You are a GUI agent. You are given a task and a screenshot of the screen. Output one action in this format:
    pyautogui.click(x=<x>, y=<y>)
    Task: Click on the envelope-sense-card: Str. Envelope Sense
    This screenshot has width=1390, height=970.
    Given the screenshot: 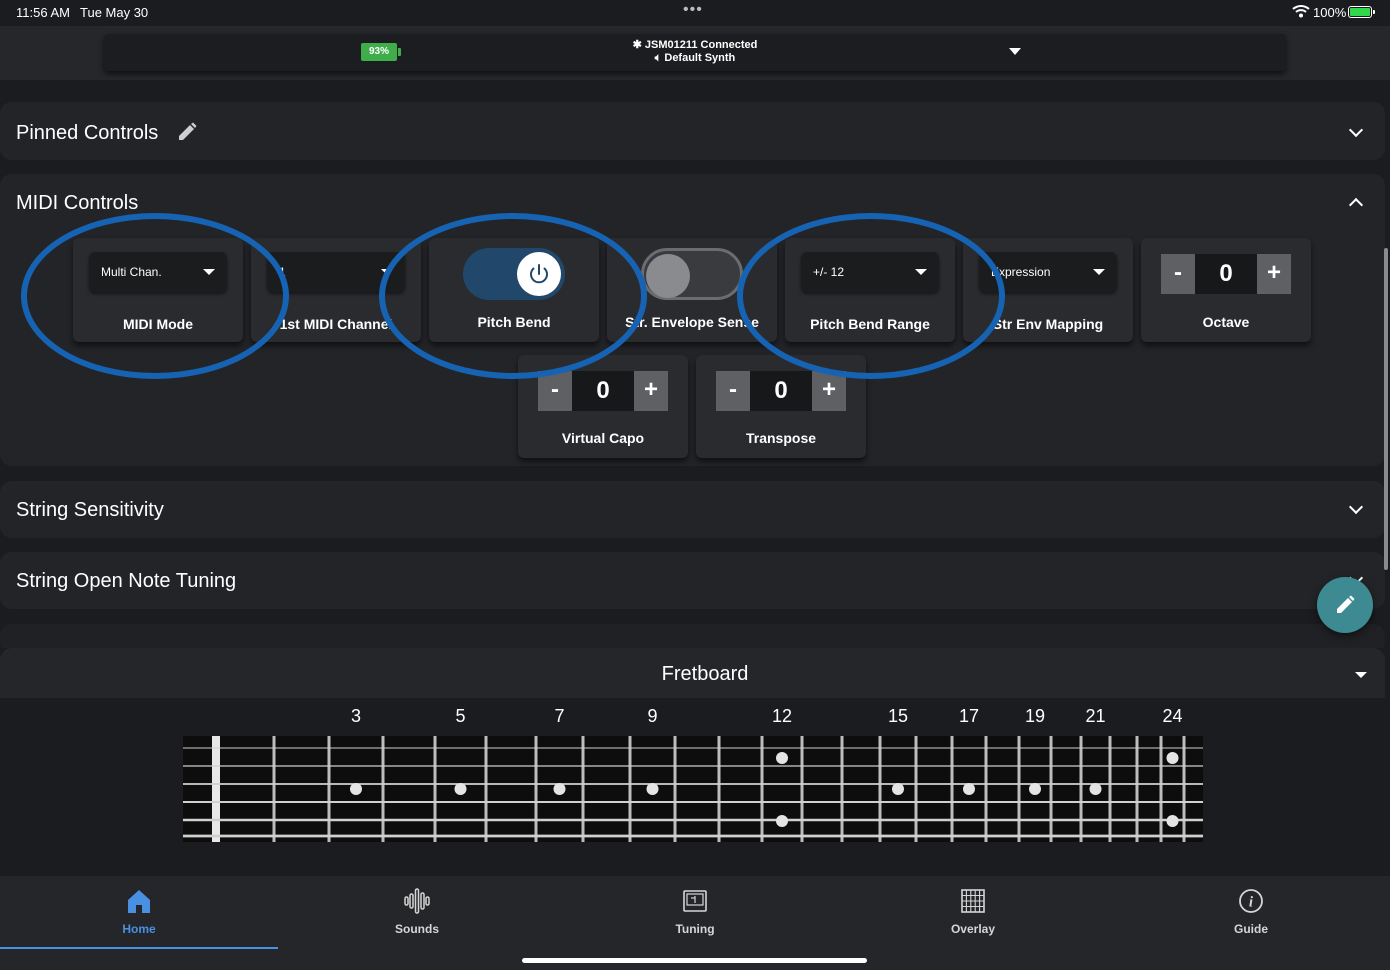 What is the action you would take?
    pyautogui.click(x=692, y=290)
    